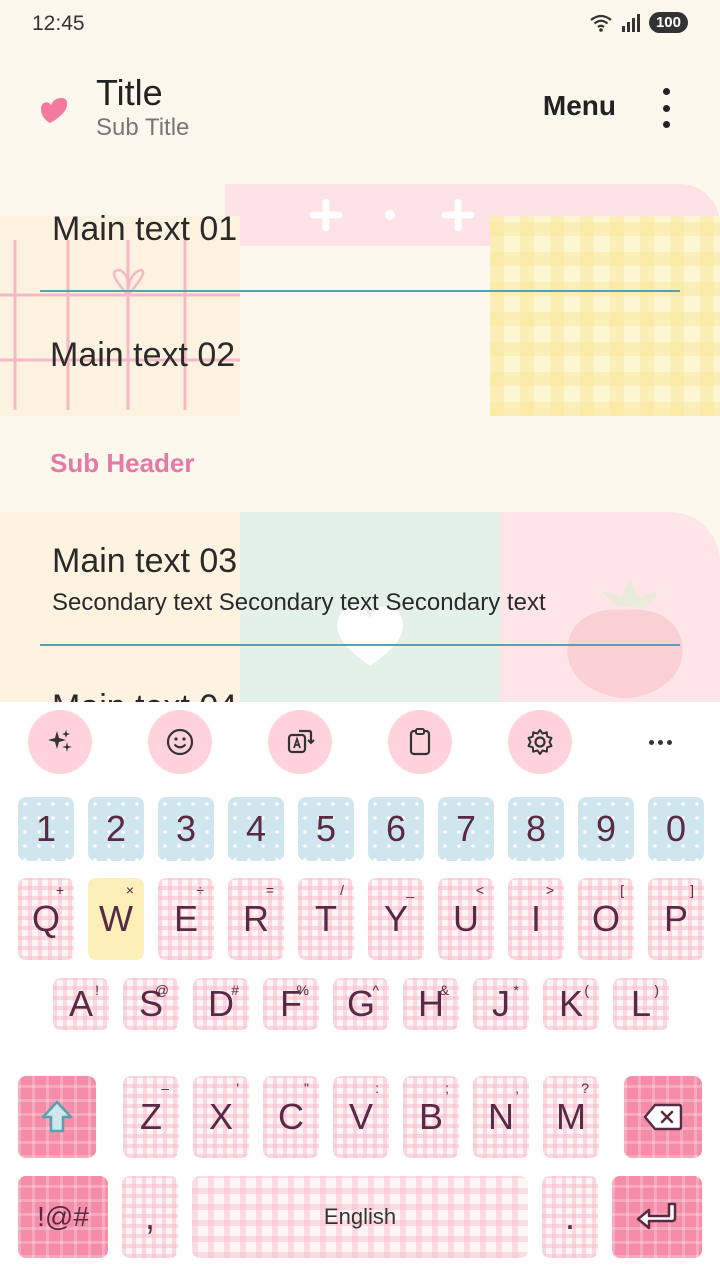  I want to click on key-label: W, so click(116, 918).